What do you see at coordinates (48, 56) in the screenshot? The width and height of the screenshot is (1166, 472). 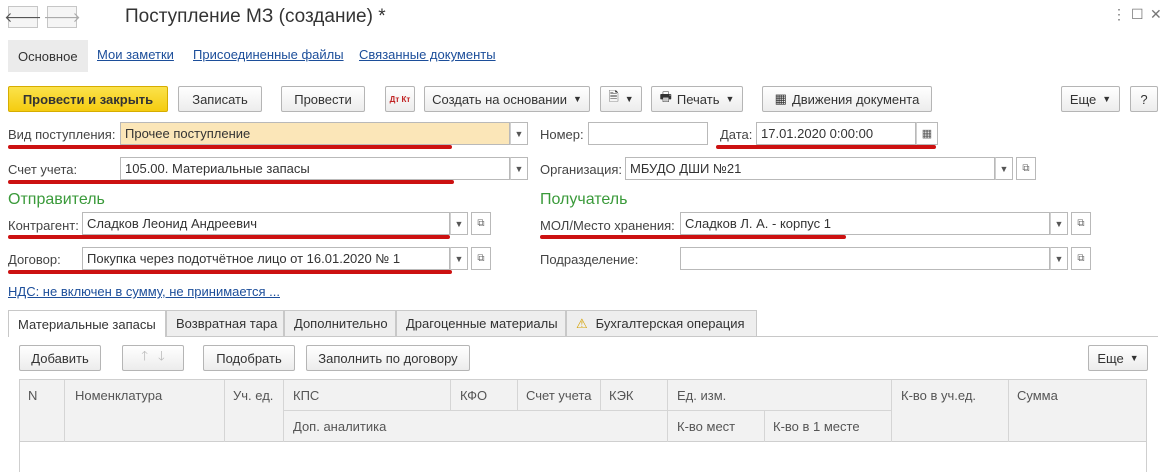 I see `tab-main: Основное` at bounding box center [48, 56].